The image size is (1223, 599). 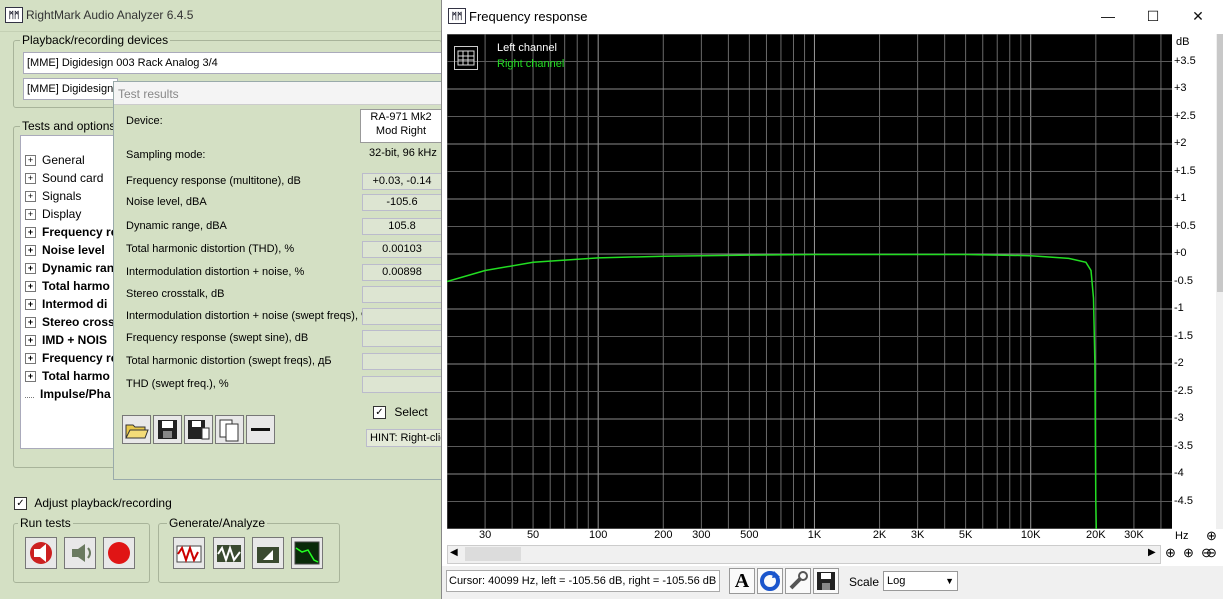 I want to click on sampling-label: Sampling mode:, so click(x=166, y=155).